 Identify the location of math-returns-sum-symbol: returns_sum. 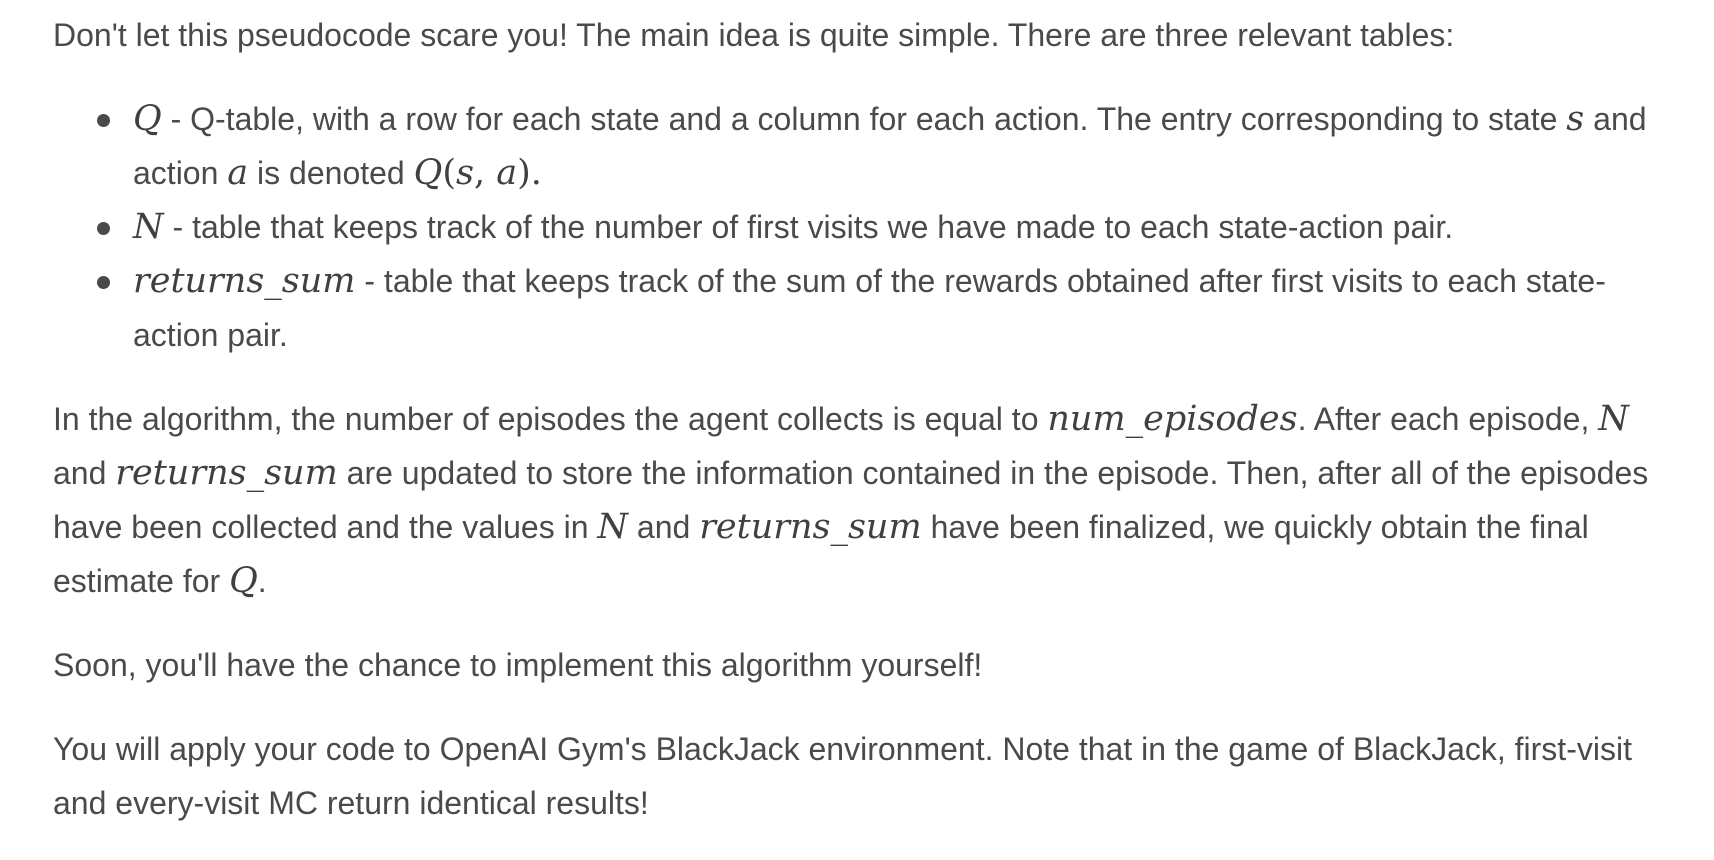
(244, 281).